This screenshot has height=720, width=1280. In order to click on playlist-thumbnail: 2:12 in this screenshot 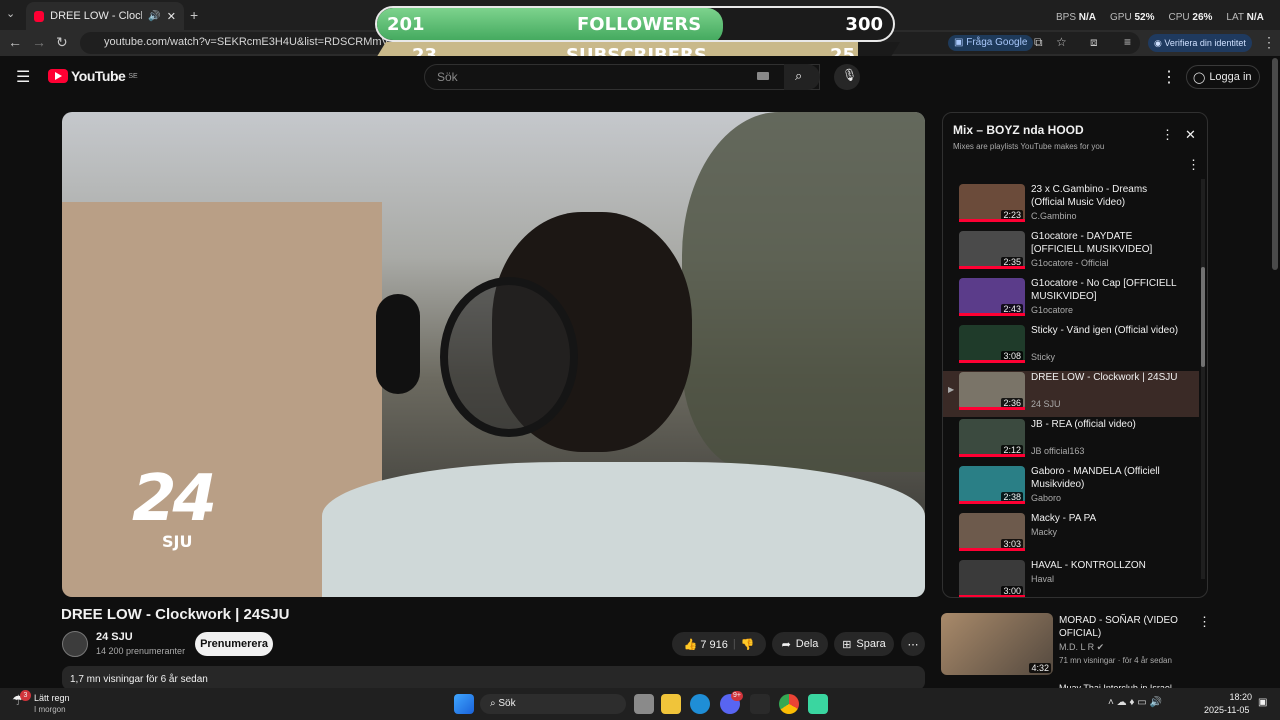, I will do `click(992, 438)`.